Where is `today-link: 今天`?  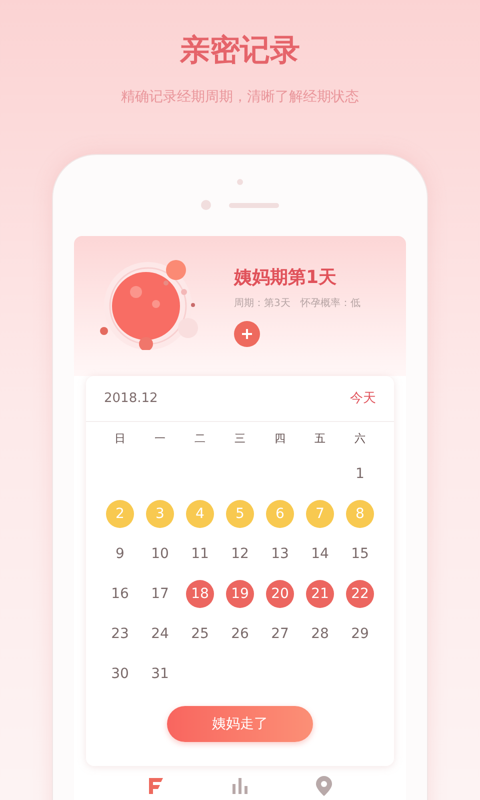
today-link: 今天 is located at coordinates (363, 398).